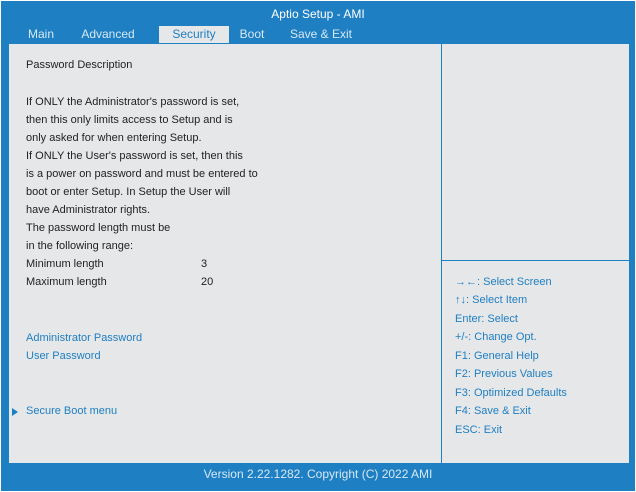 The height and width of the screenshot is (492, 636). I want to click on description-heading: Password Description, so click(79, 65).